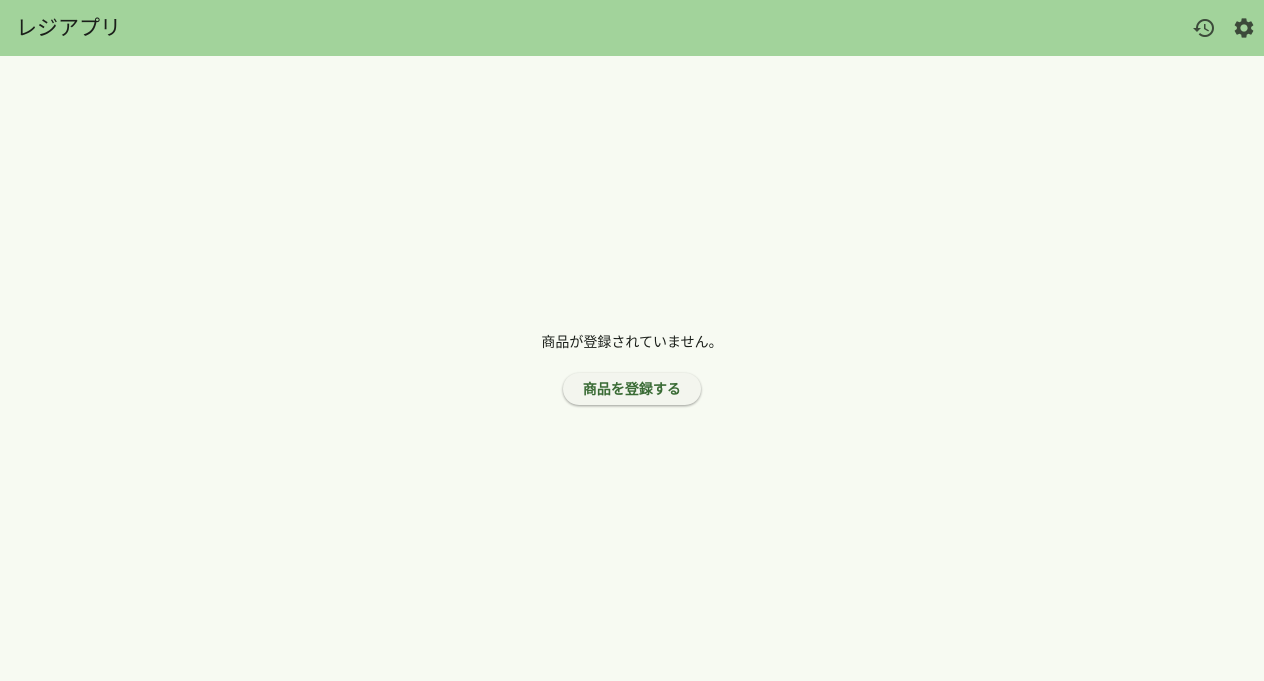  I want to click on settings-button, so click(1244, 28).